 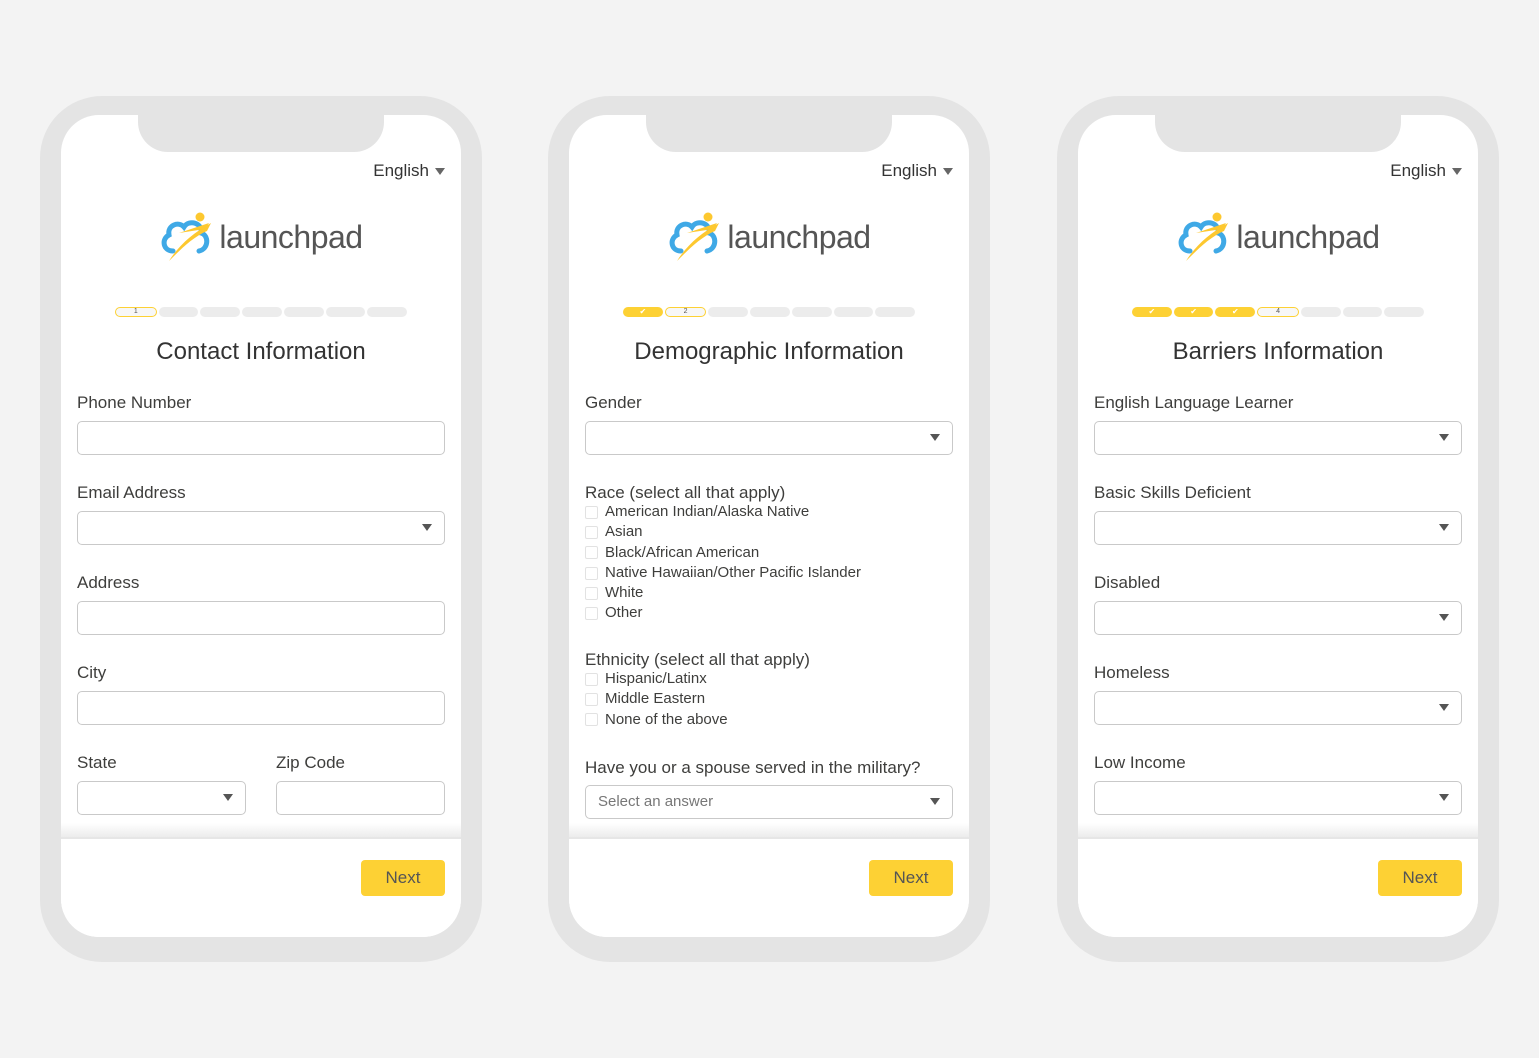 I want to click on basic-skills-deficient-select, so click(x=1278, y=528).